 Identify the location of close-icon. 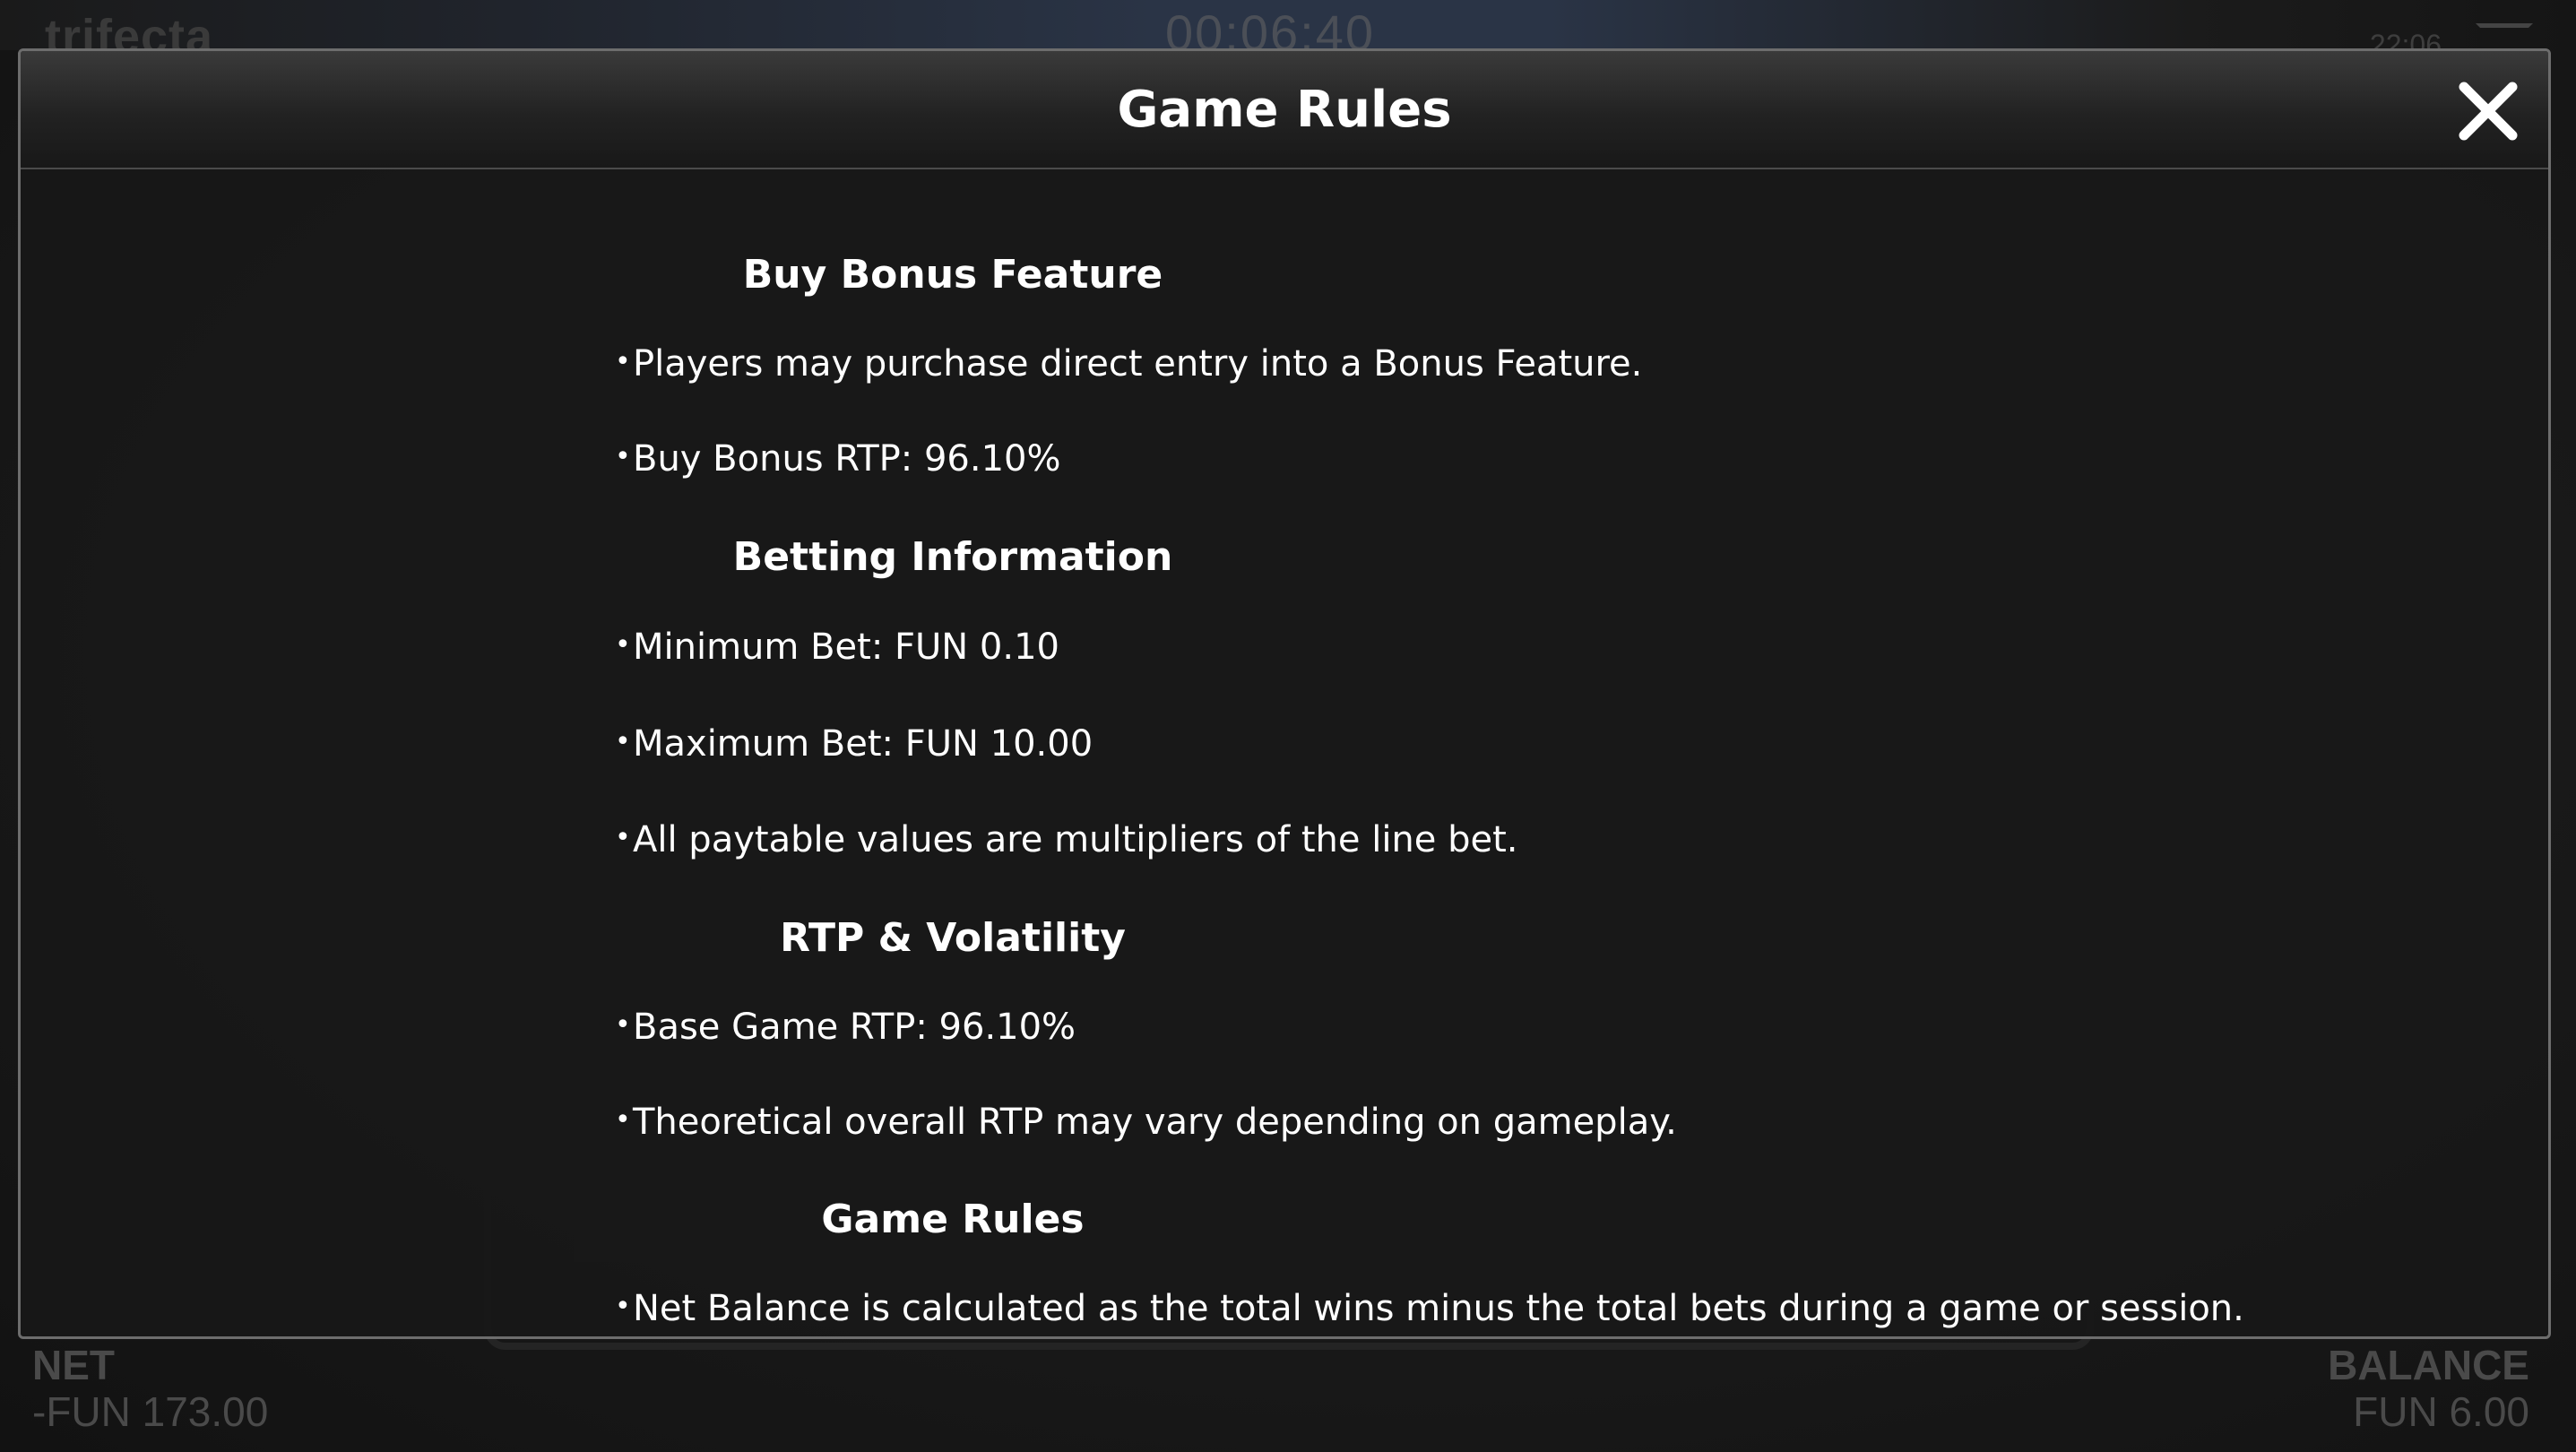
(2488, 111).